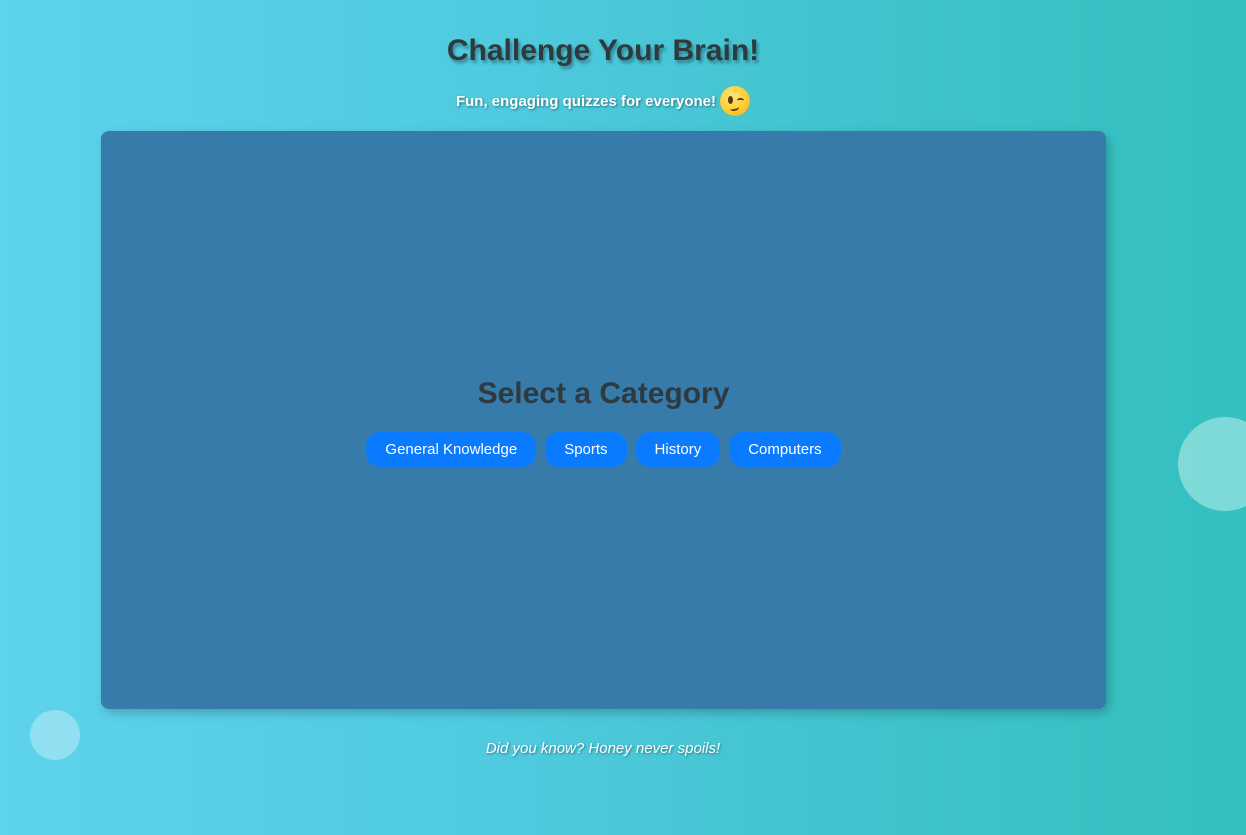 The width and height of the screenshot is (1246, 835). I want to click on category-button-computers: Computers, so click(785, 449).